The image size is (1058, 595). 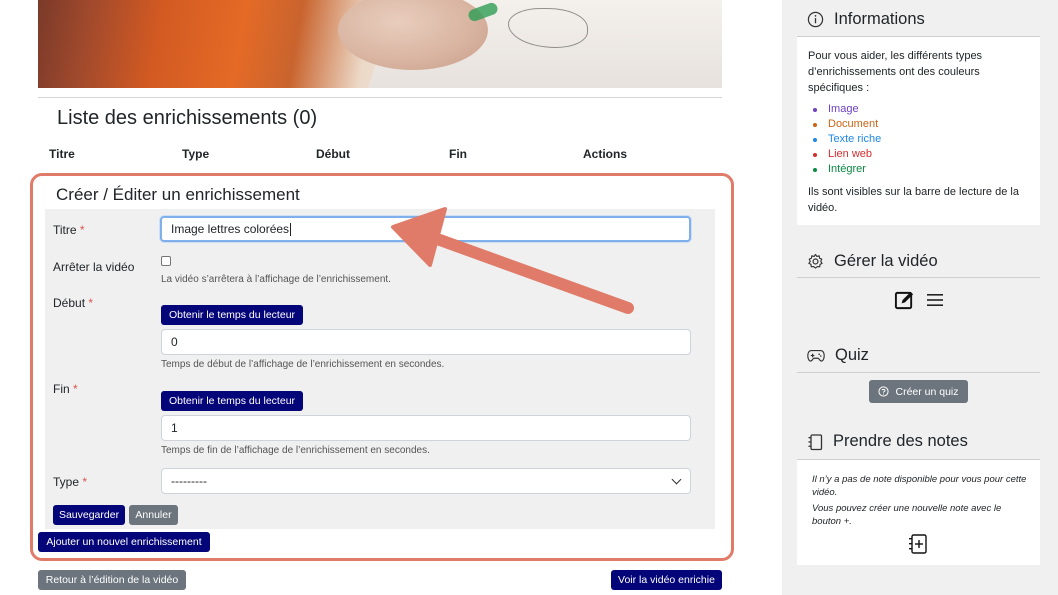 What do you see at coordinates (73, 303) in the screenshot?
I see `debut-label: Début *` at bounding box center [73, 303].